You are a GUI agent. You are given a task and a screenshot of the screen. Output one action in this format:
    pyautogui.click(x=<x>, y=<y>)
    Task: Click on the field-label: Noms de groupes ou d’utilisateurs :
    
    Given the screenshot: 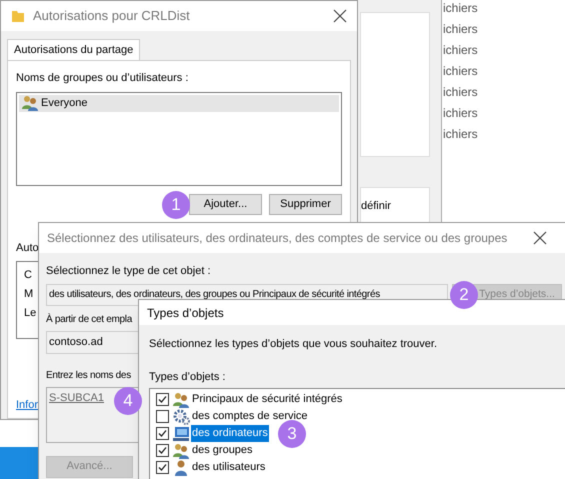 What is the action you would take?
    pyautogui.click(x=103, y=78)
    